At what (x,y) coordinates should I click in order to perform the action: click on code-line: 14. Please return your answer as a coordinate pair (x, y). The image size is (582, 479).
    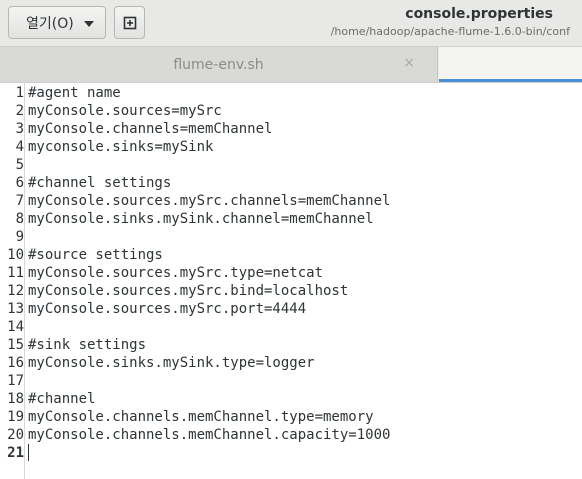
    Looking at the image, I should click on (291, 327).